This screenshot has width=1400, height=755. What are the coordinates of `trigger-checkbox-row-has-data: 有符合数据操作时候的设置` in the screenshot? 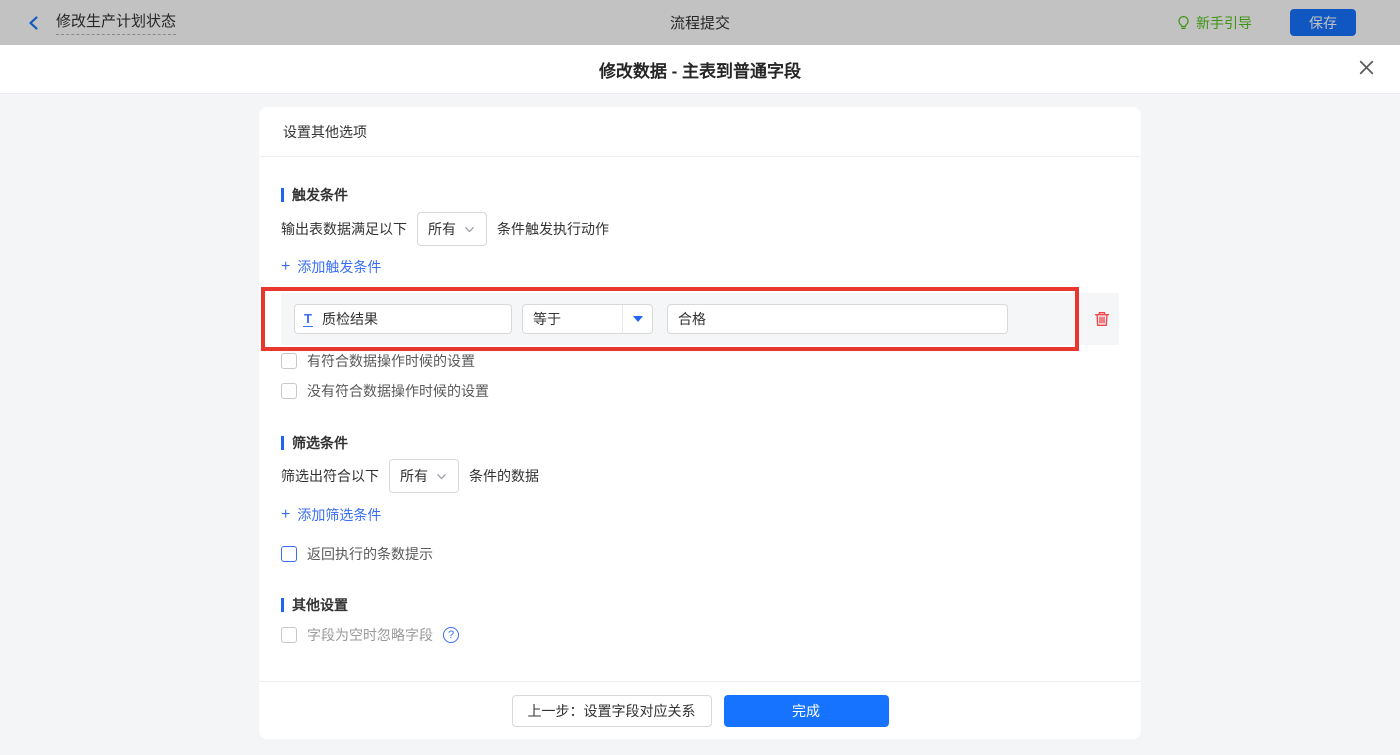 It's located at (700, 361).